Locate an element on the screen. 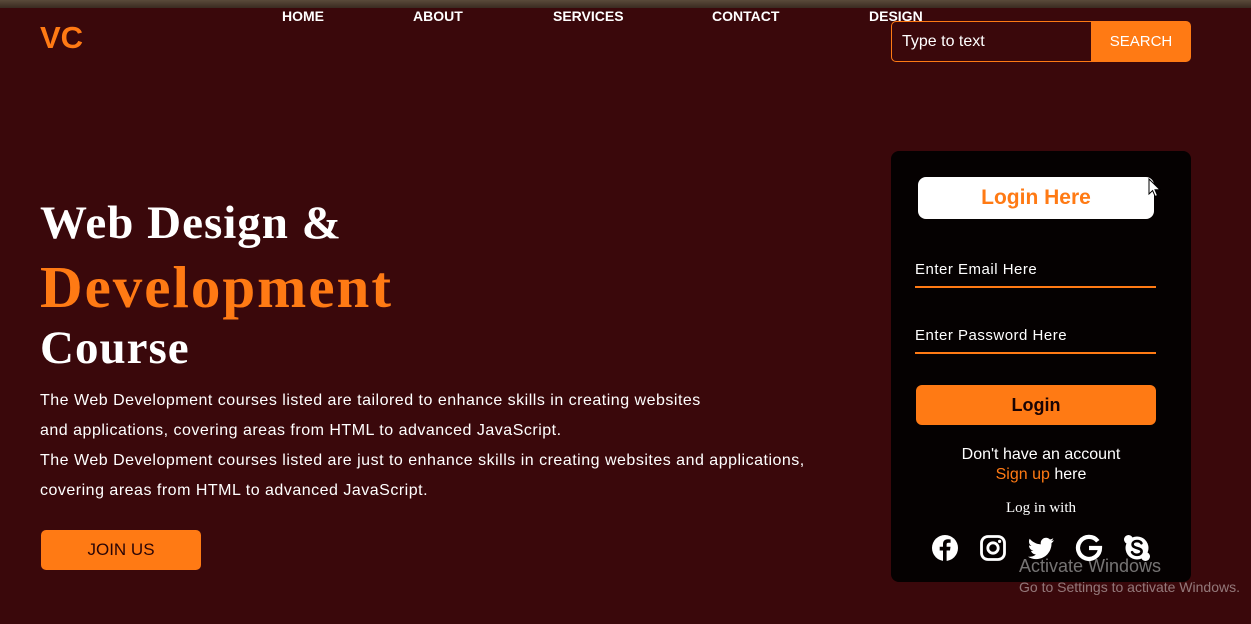  password-field is located at coordinates (1035, 336).